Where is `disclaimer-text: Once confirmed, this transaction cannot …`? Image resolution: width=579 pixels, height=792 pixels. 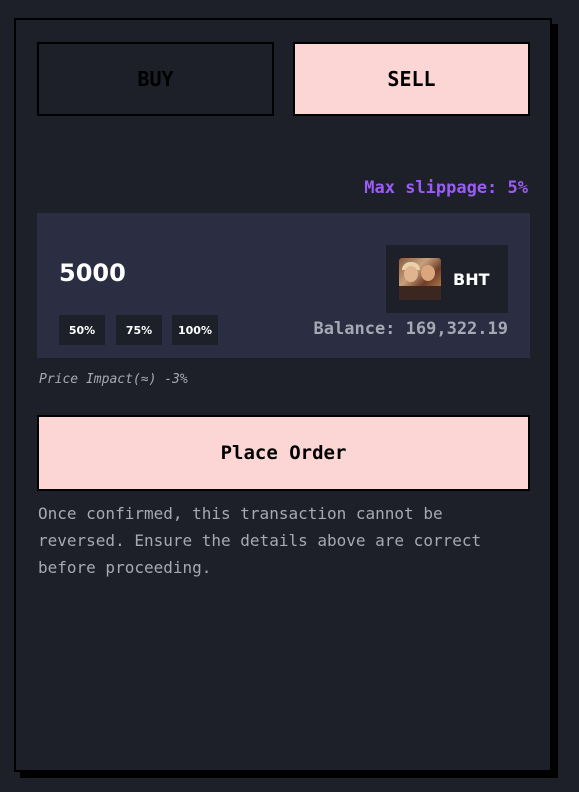
disclaimer-text: Once confirmed, this transaction cannot … is located at coordinates (260, 540).